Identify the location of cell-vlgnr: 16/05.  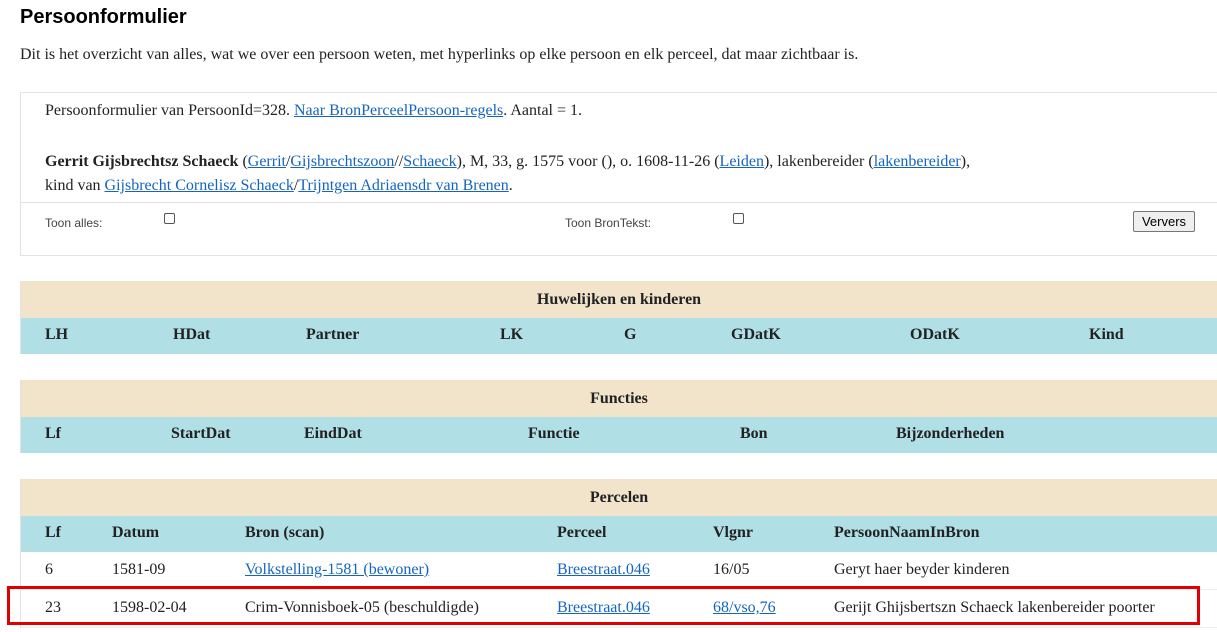
(731, 569).